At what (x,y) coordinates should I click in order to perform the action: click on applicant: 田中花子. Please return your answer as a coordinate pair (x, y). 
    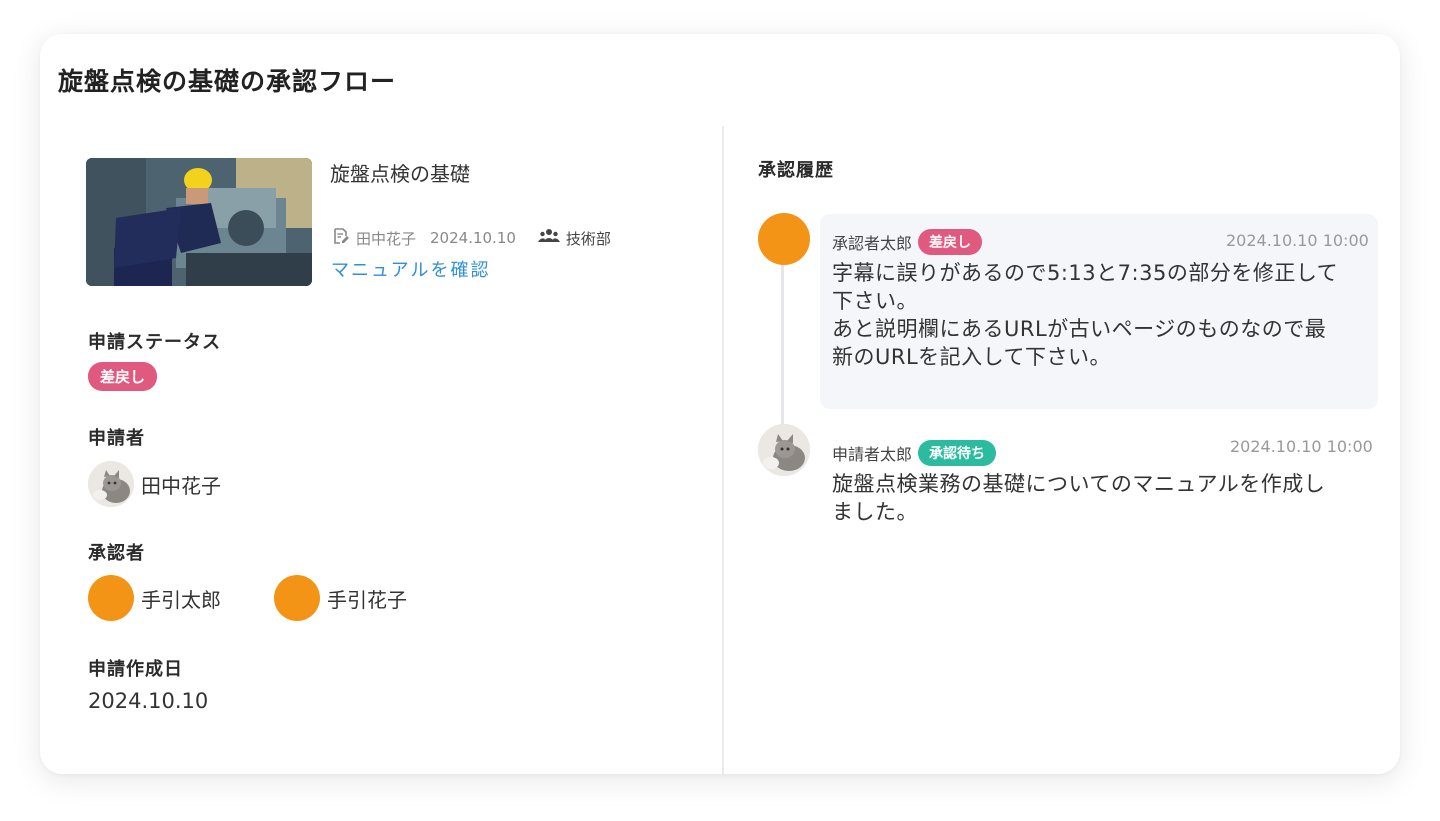
    Looking at the image, I should click on (154, 484).